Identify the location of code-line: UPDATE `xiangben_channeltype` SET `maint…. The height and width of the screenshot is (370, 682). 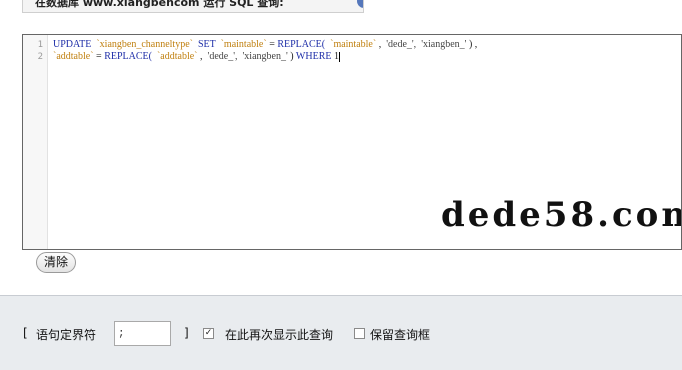
(265, 44).